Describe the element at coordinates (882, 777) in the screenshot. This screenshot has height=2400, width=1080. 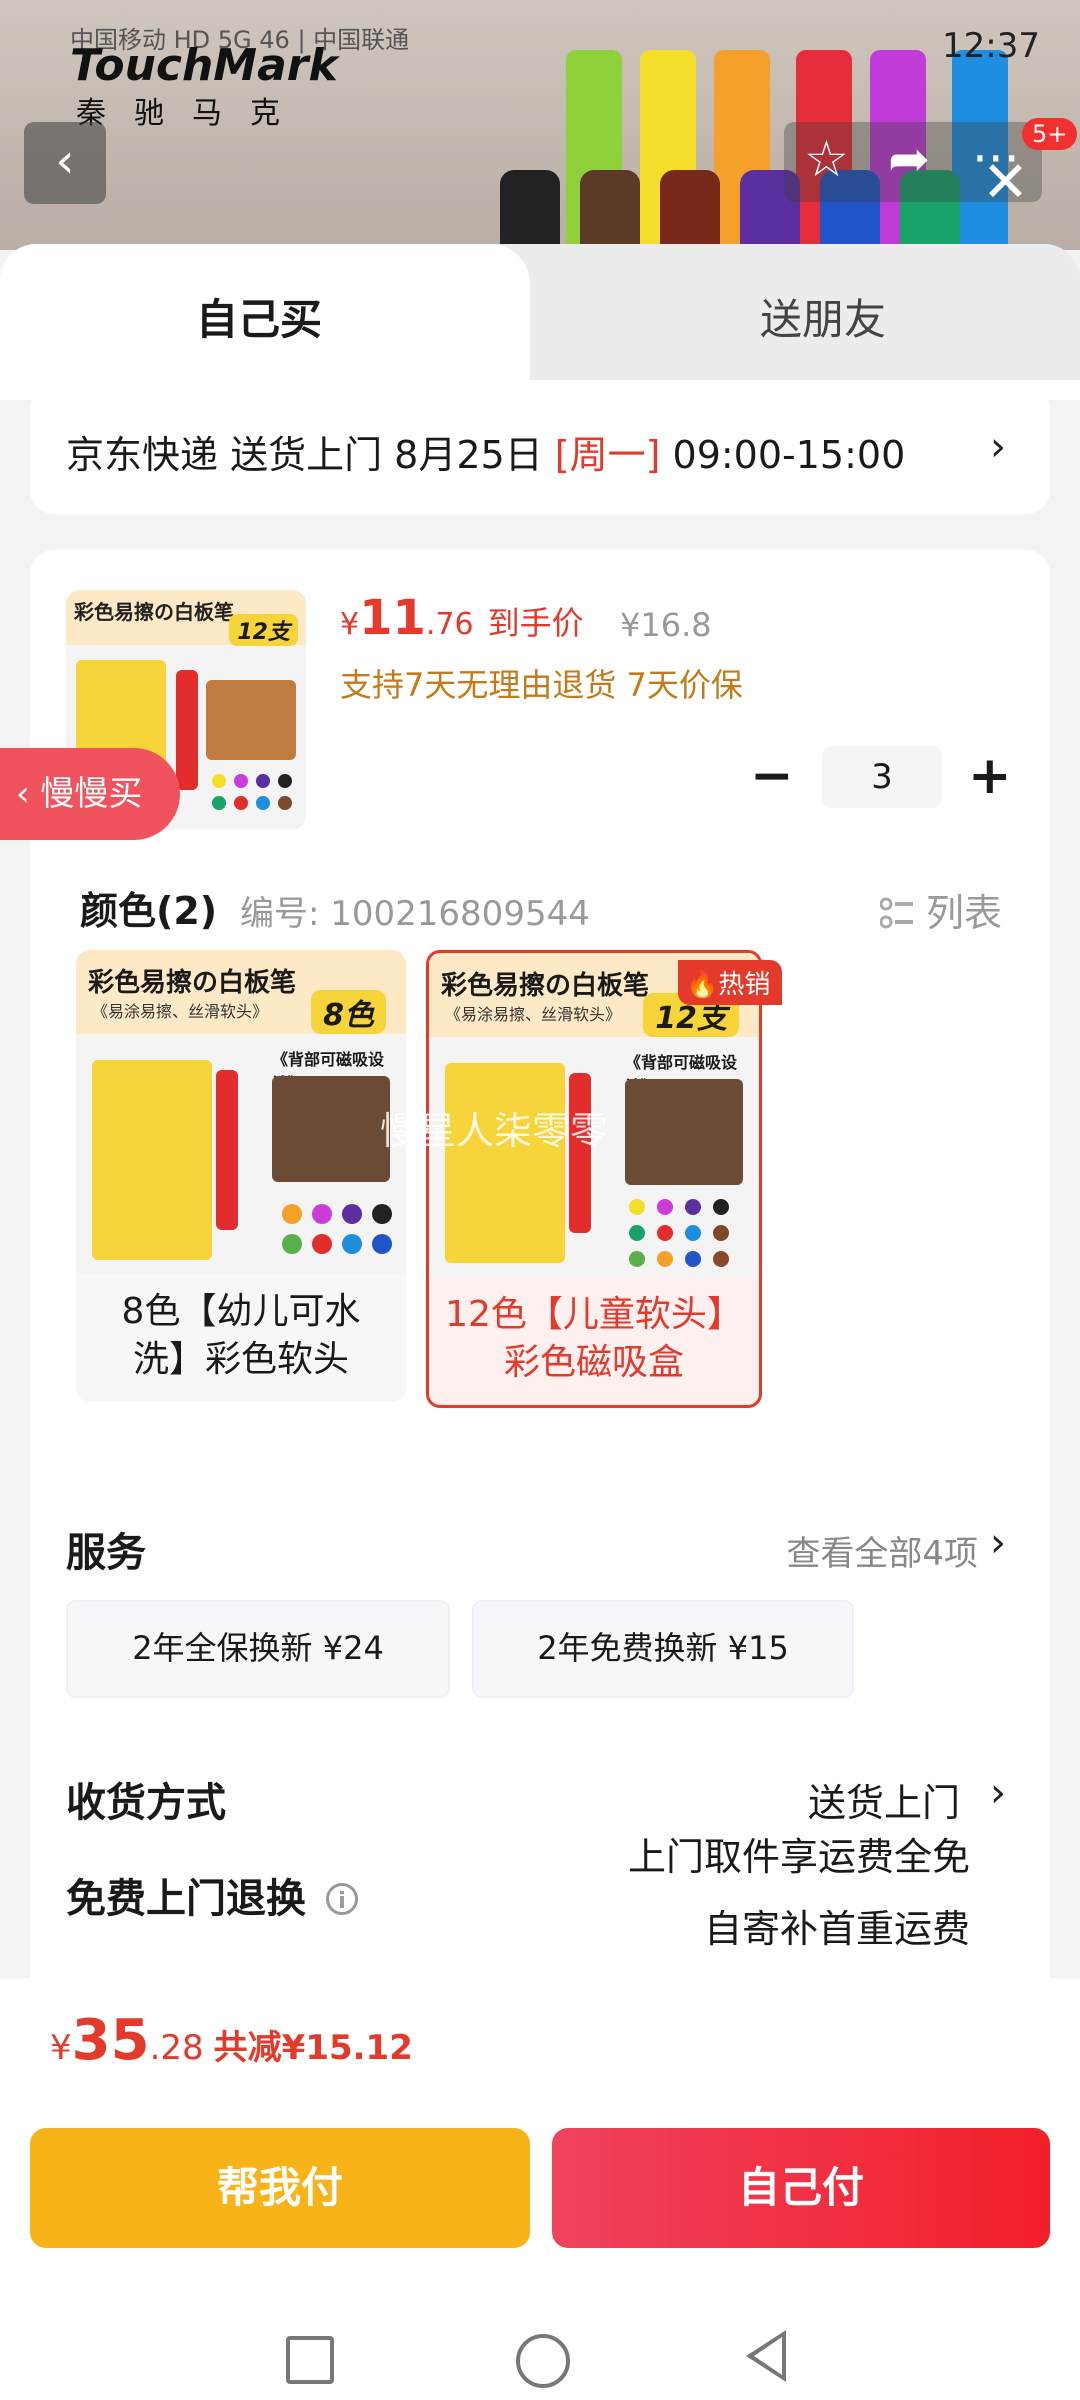
I see `quantity-input: 3` at that location.